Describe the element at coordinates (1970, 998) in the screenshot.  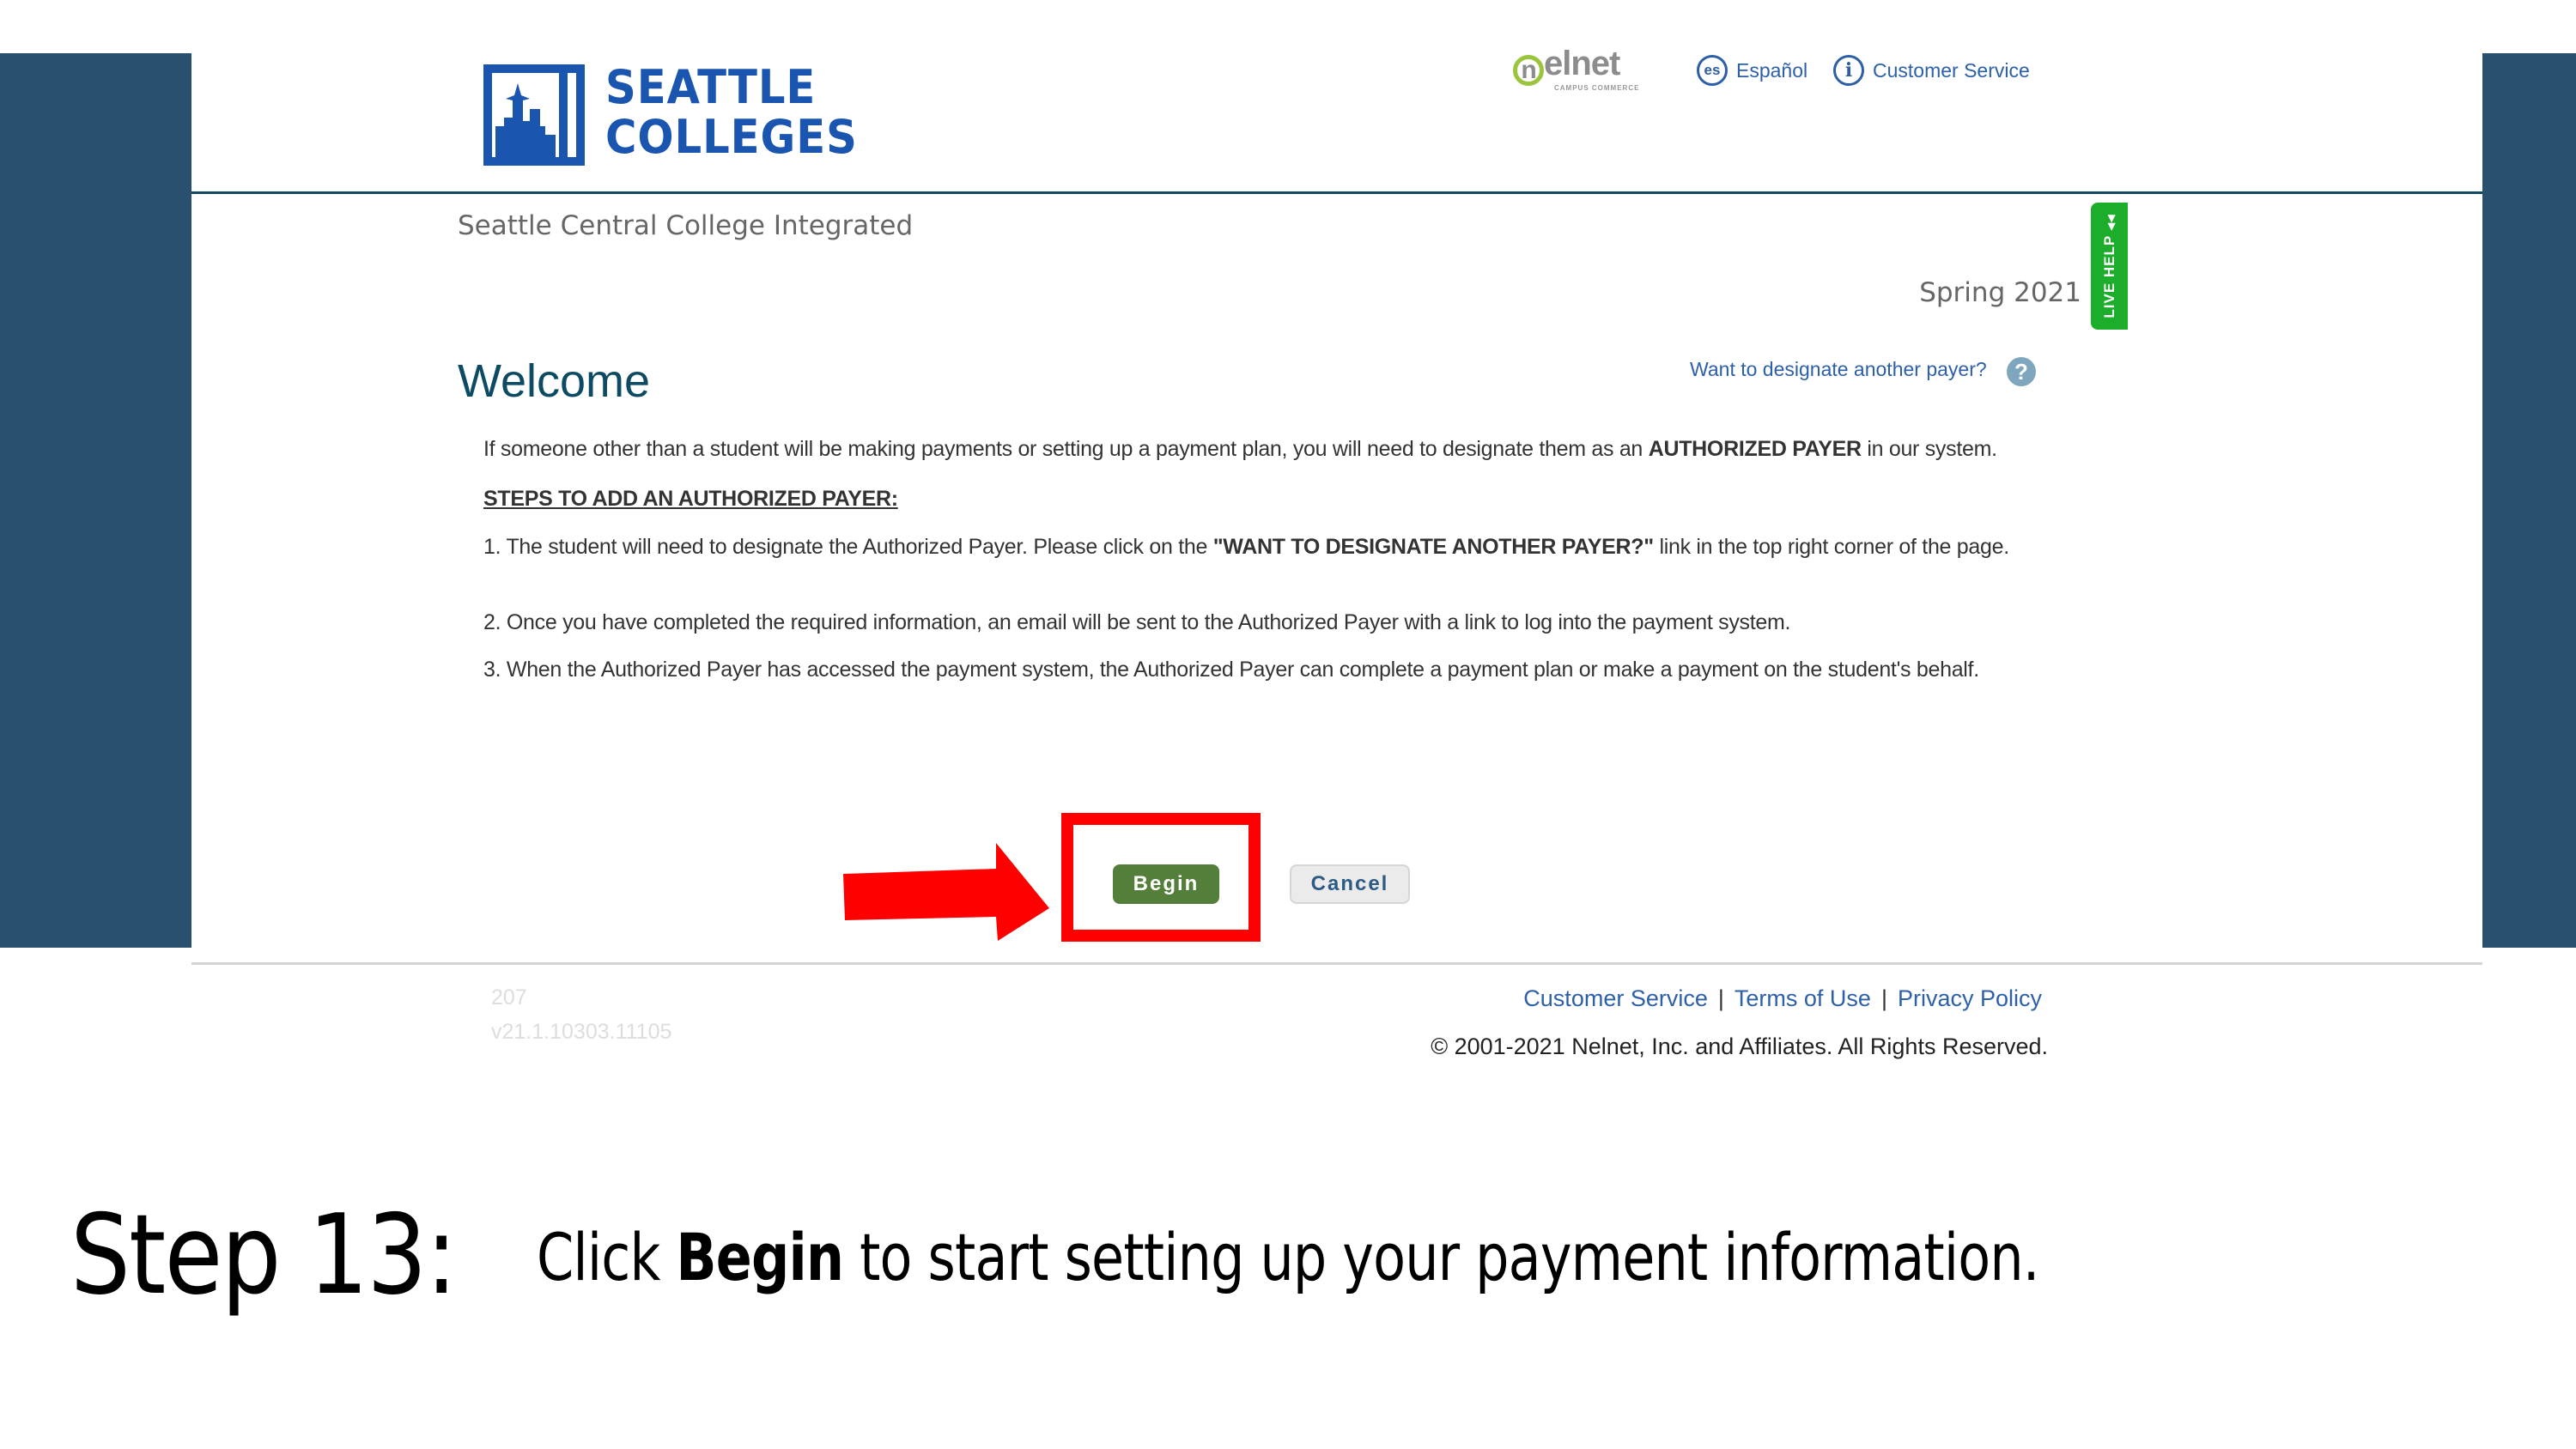
I see `footer-privacy-link: Privacy Policy` at that location.